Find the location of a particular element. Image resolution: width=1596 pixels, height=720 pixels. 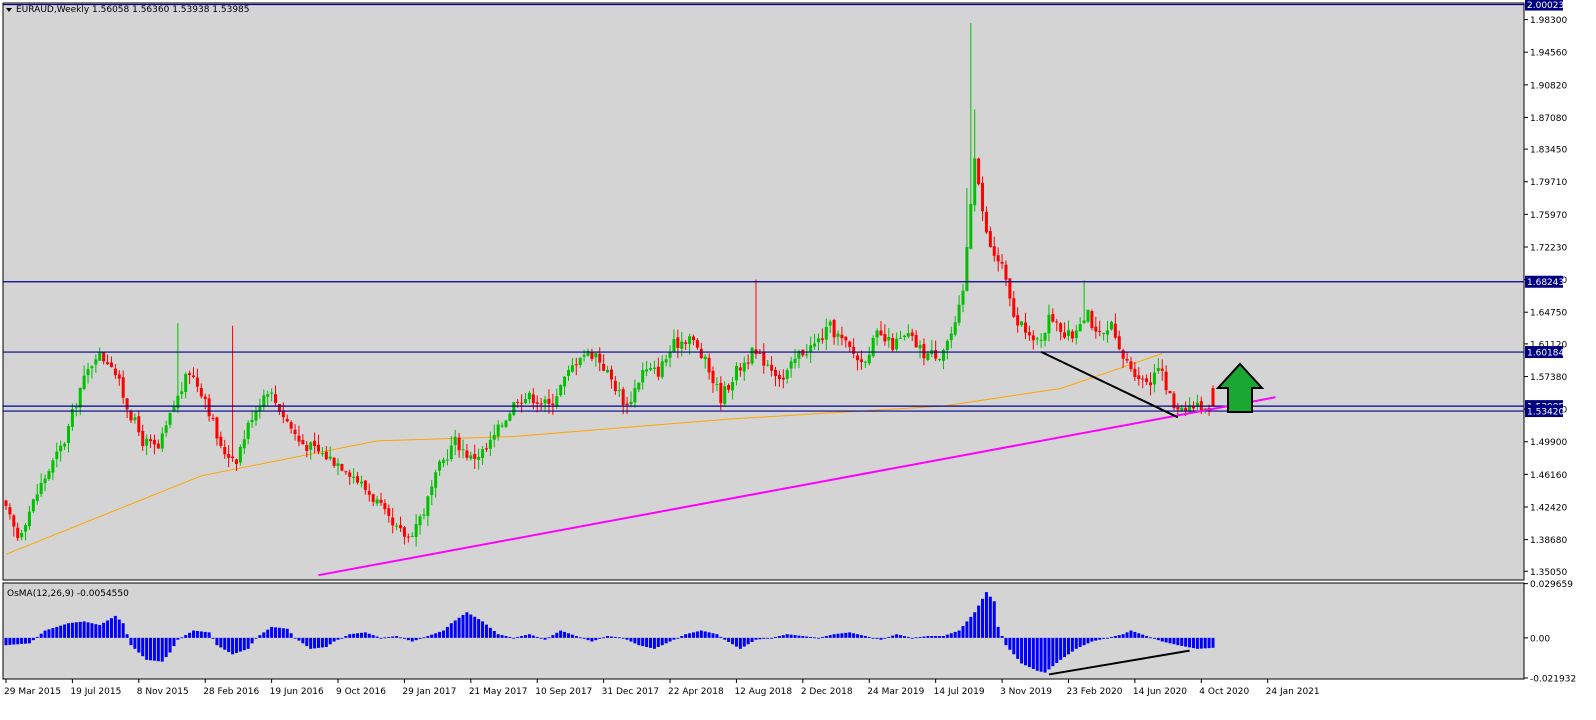

price-tick-label: 1.79710 is located at coordinates (1548, 183).